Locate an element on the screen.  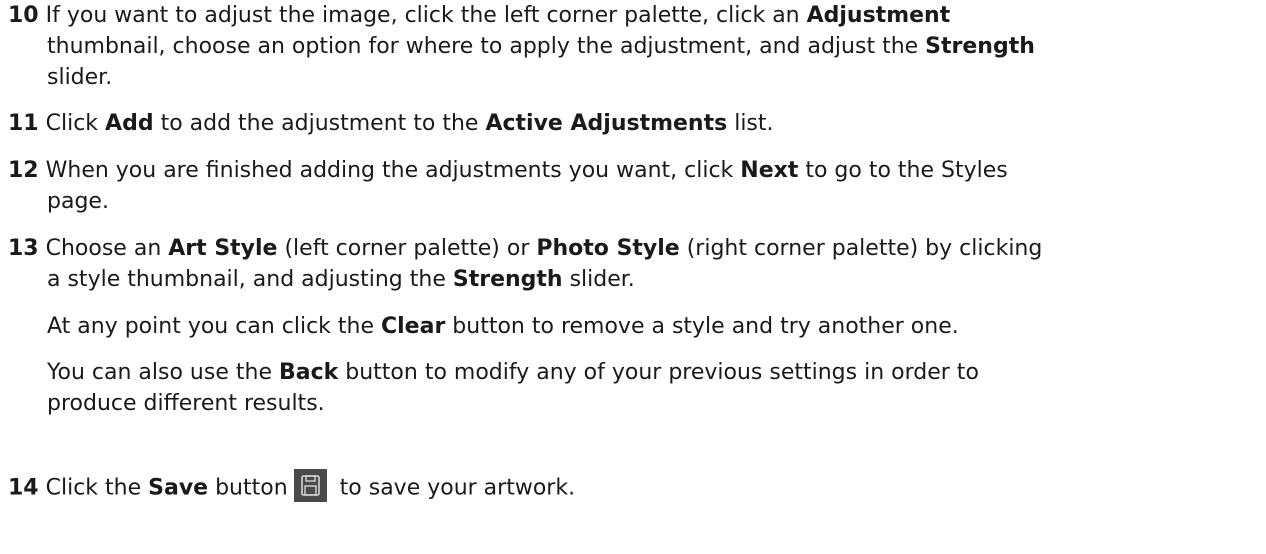
step-text: Choose an is located at coordinates (103, 248).